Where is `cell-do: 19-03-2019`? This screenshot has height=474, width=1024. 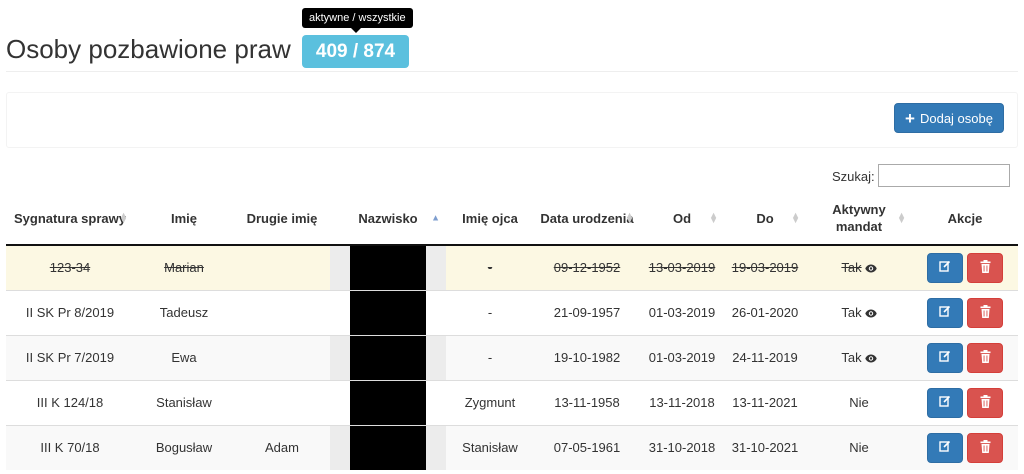 cell-do: 19-03-2019 is located at coordinates (765, 267).